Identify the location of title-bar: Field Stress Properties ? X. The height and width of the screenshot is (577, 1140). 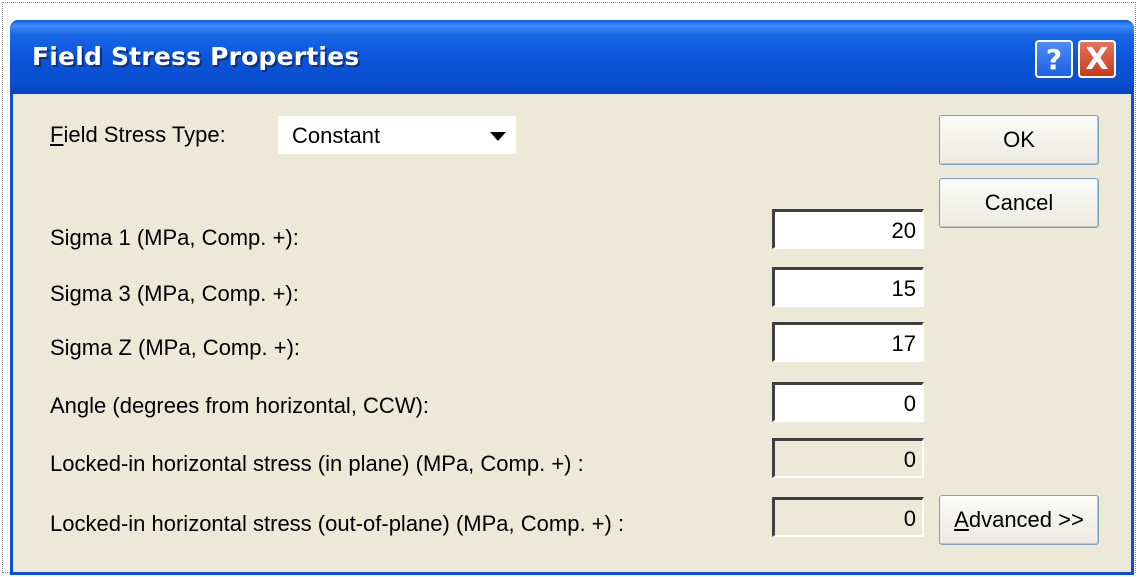
(572, 57).